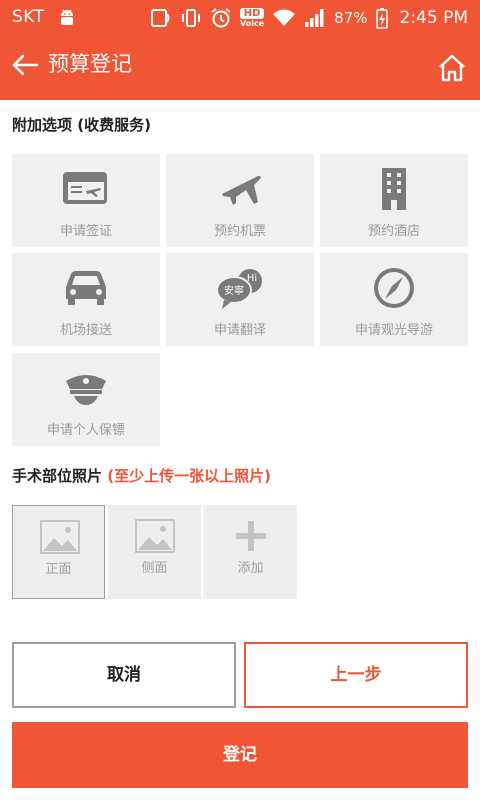 This screenshot has height=800, width=480. What do you see at coordinates (452, 68) in the screenshot?
I see `home-icon` at bounding box center [452, 68].